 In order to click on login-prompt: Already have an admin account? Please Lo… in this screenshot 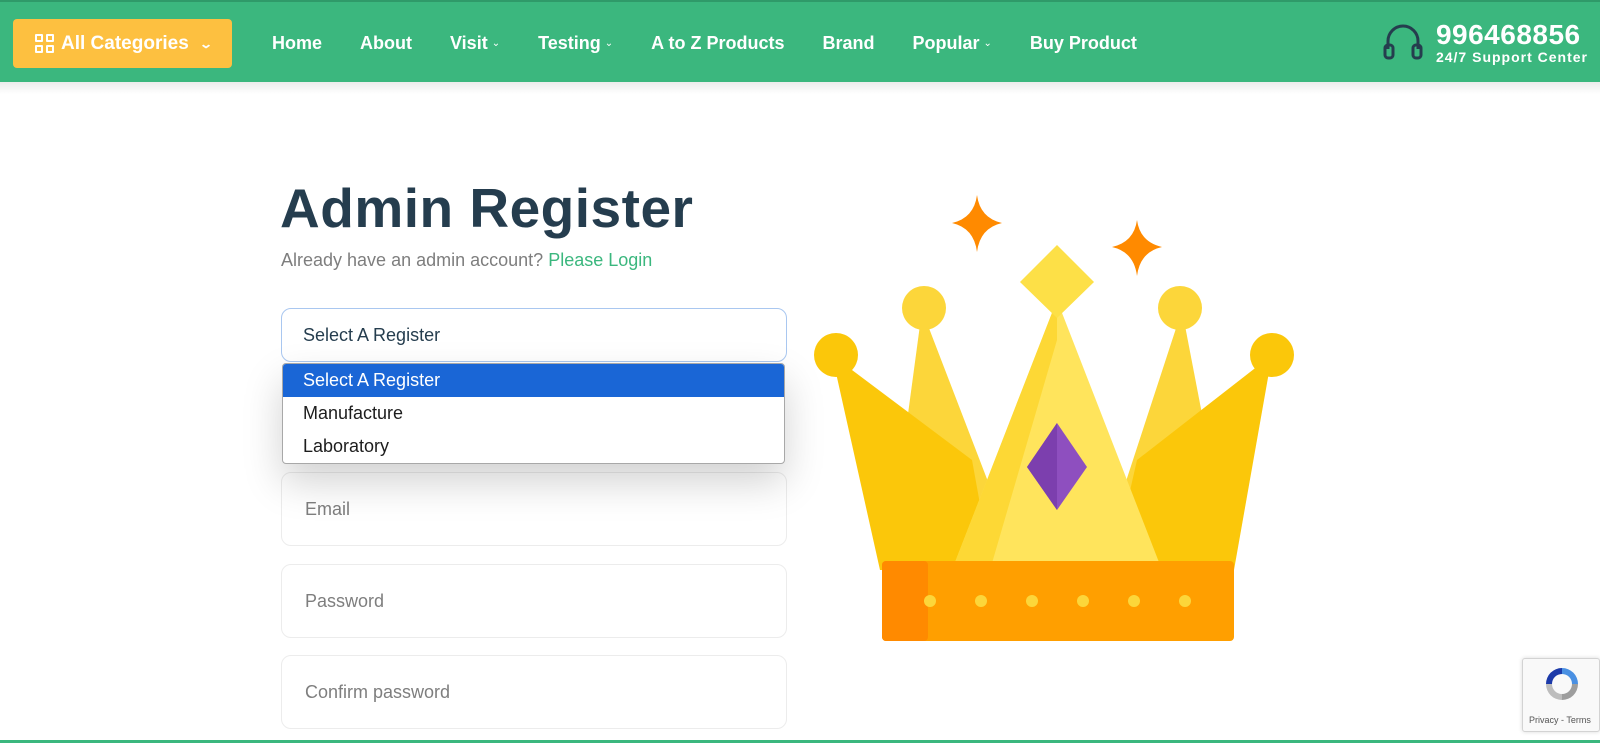, I will do `click(466, 260)`.